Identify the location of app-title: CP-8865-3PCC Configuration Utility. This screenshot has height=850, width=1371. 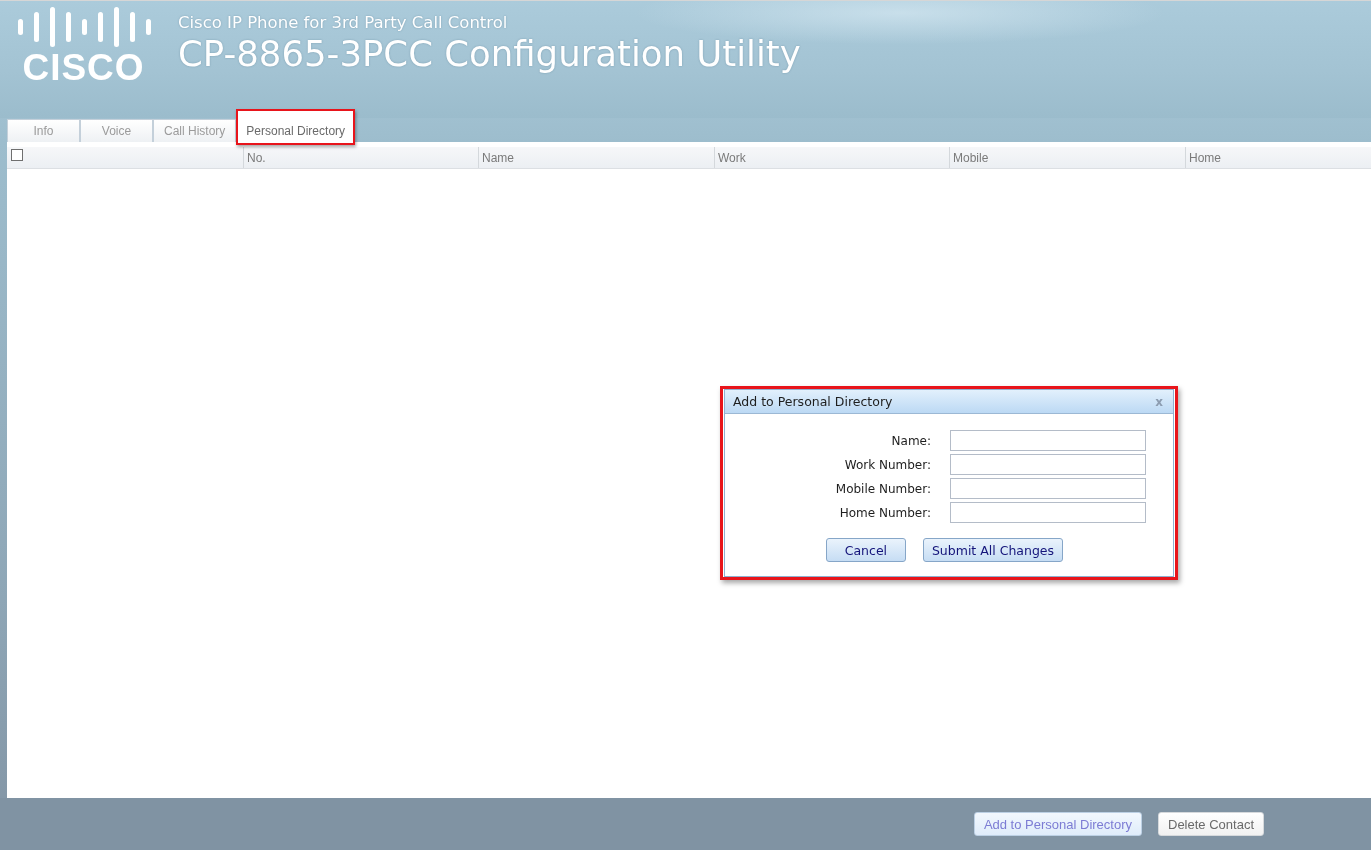
(489, 54).